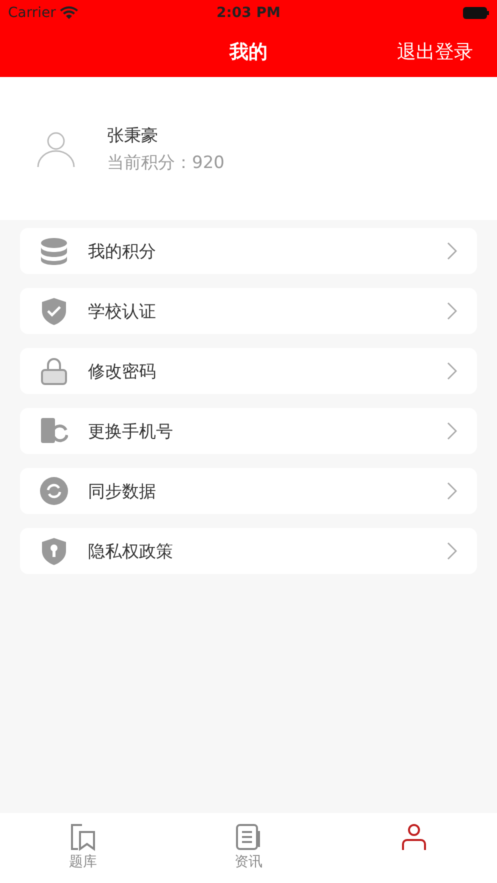 The height and width of the screenshot is (883, 497). Describe the element at coordinates (133, 135) in the screenshot. I see `user-name: 张秉豪` at that location.